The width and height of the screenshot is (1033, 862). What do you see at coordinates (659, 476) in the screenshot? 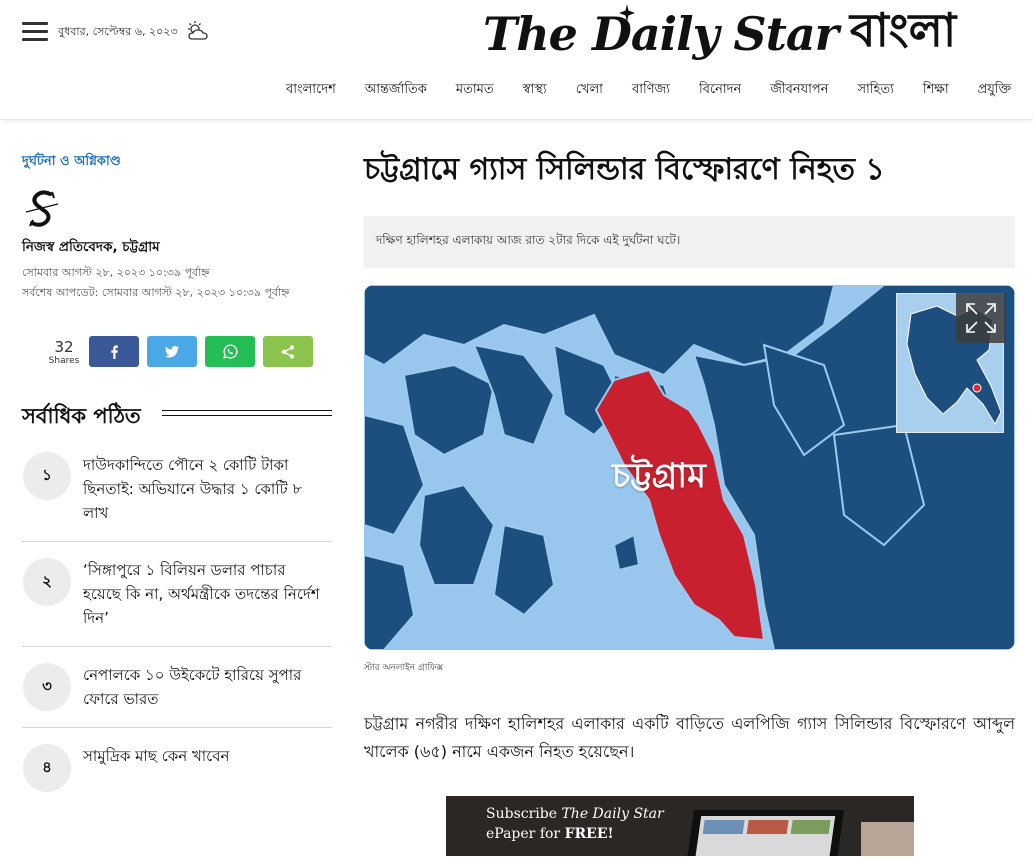
I see `map-district-label: চট্টগ্রাম` at bounding box center [659, 476].